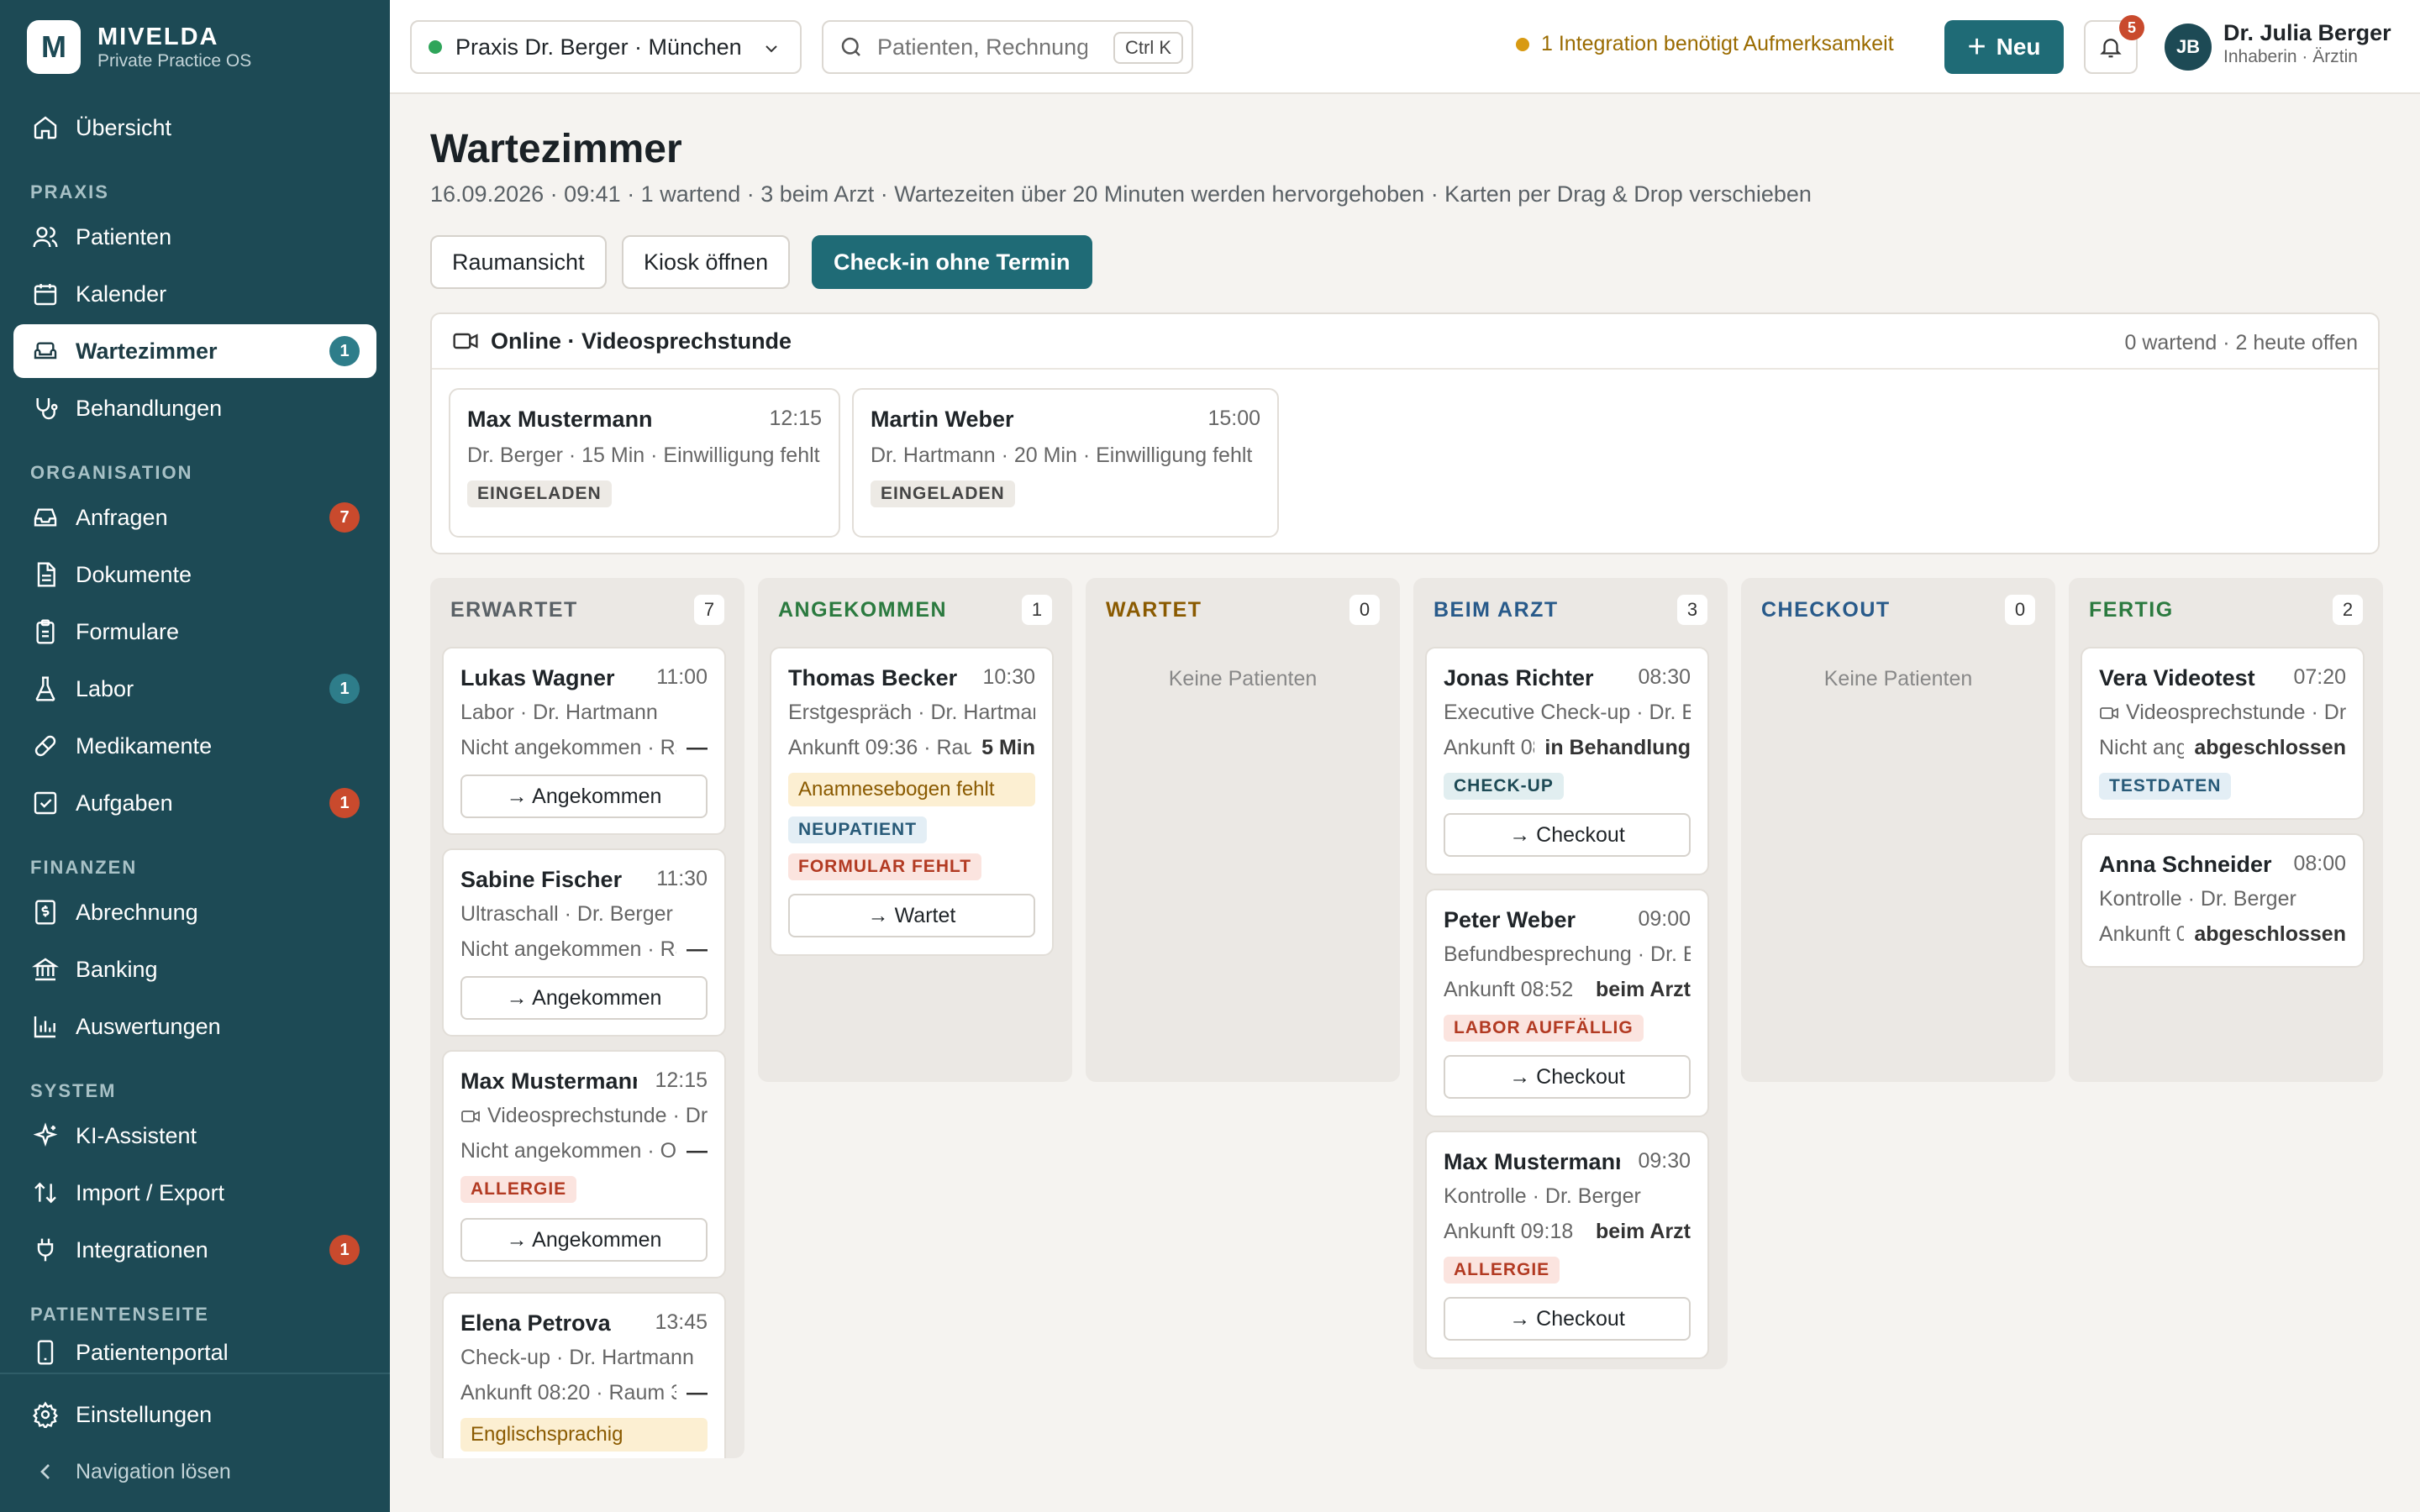 Image resolution: width=2420 pixels, height=1512 pixels. I want to click on sidebar-item-patients: Patienten, so click(195, 237).